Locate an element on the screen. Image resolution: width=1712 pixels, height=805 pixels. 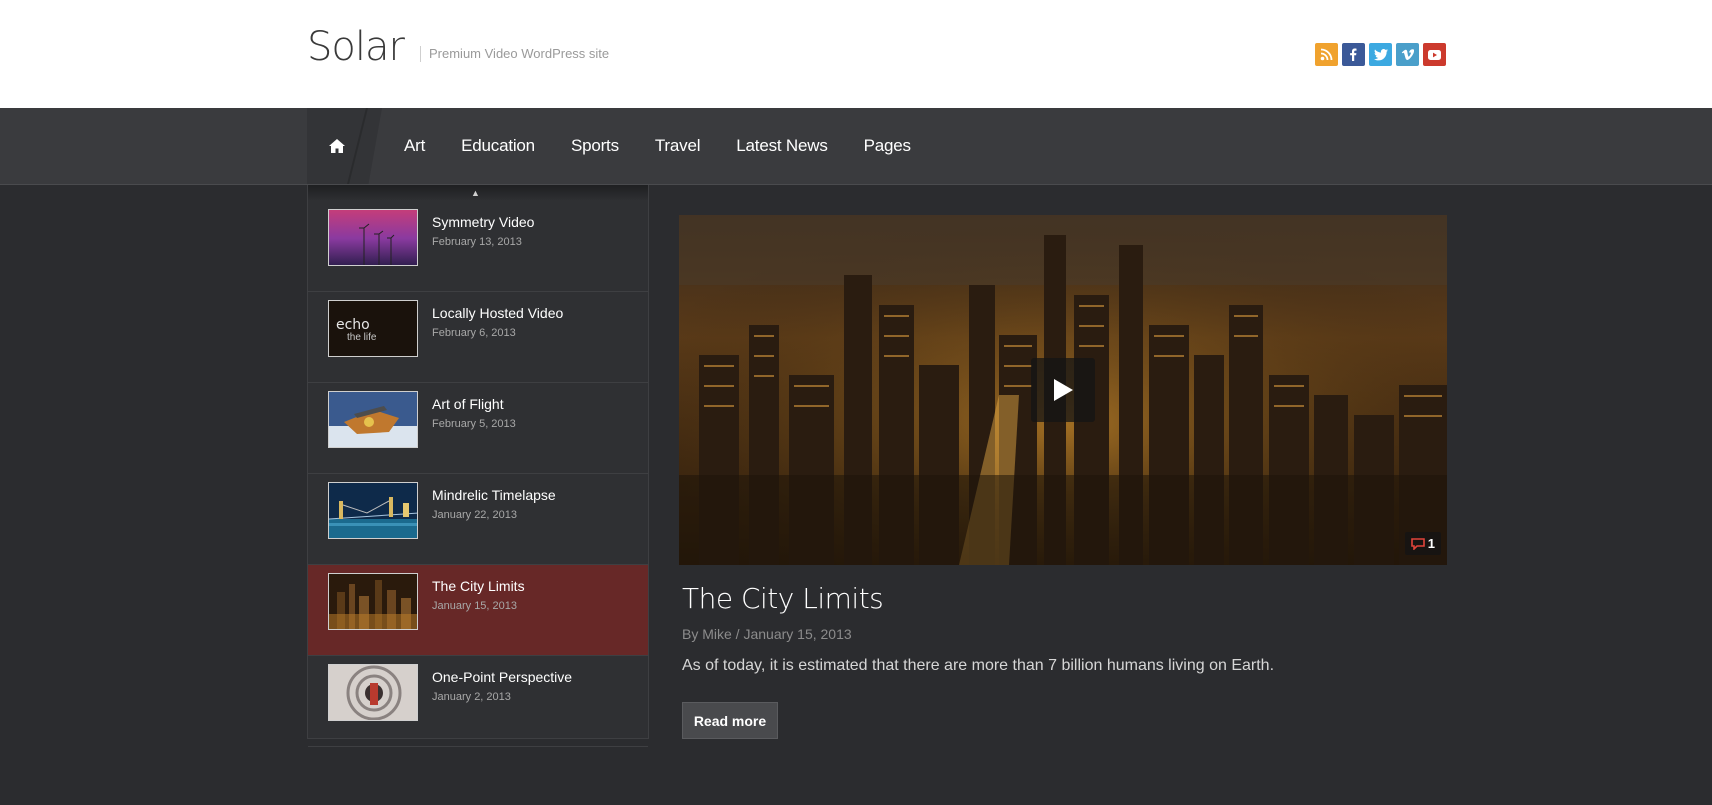
list-item: One-Point Perspective January 2, 2013 is located at coordinates (478, 701).